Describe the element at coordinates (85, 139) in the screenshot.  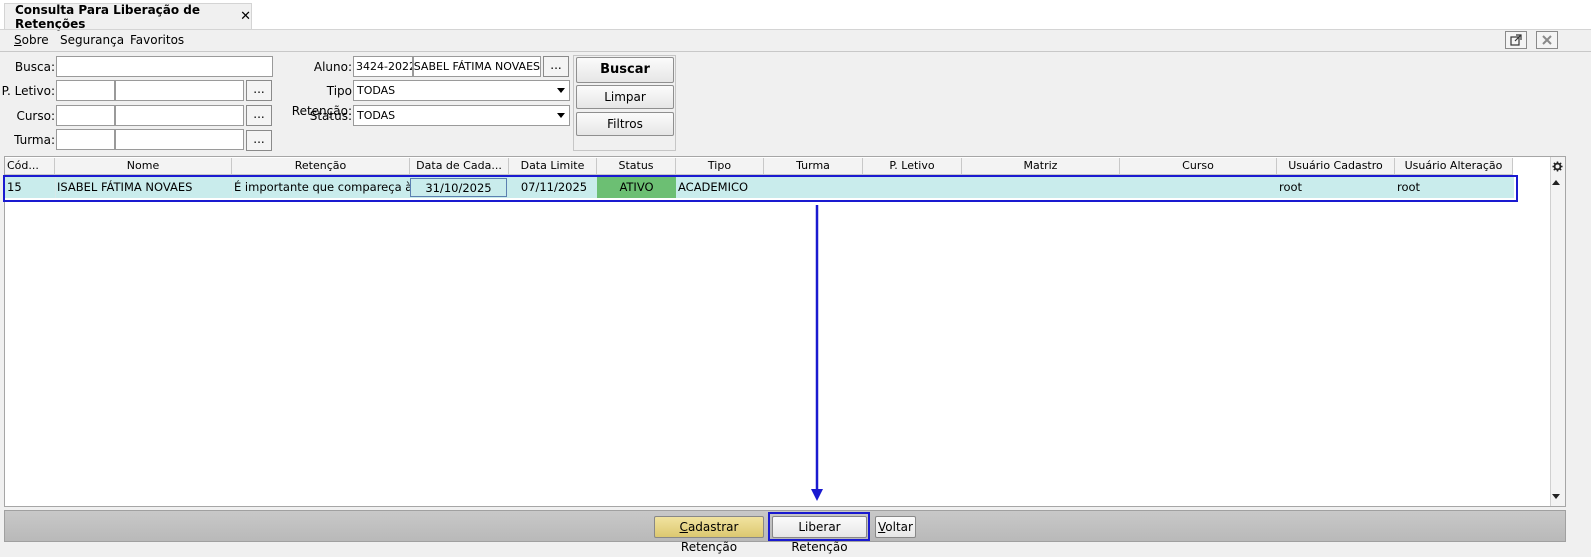
I see `turma-code-input` at that location.